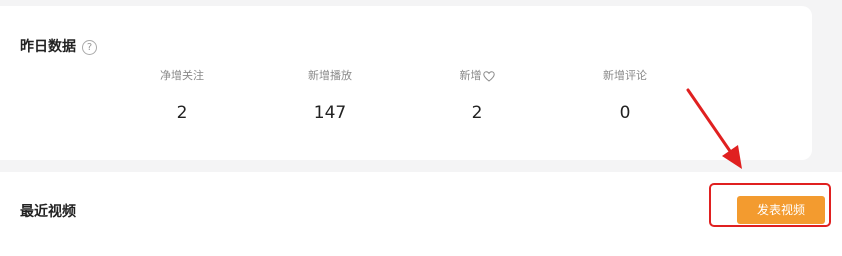  What do you see at coordinates (470, 75) in the screenshot?
I see `stat-label: 新增` at bounding box center [470, 75].